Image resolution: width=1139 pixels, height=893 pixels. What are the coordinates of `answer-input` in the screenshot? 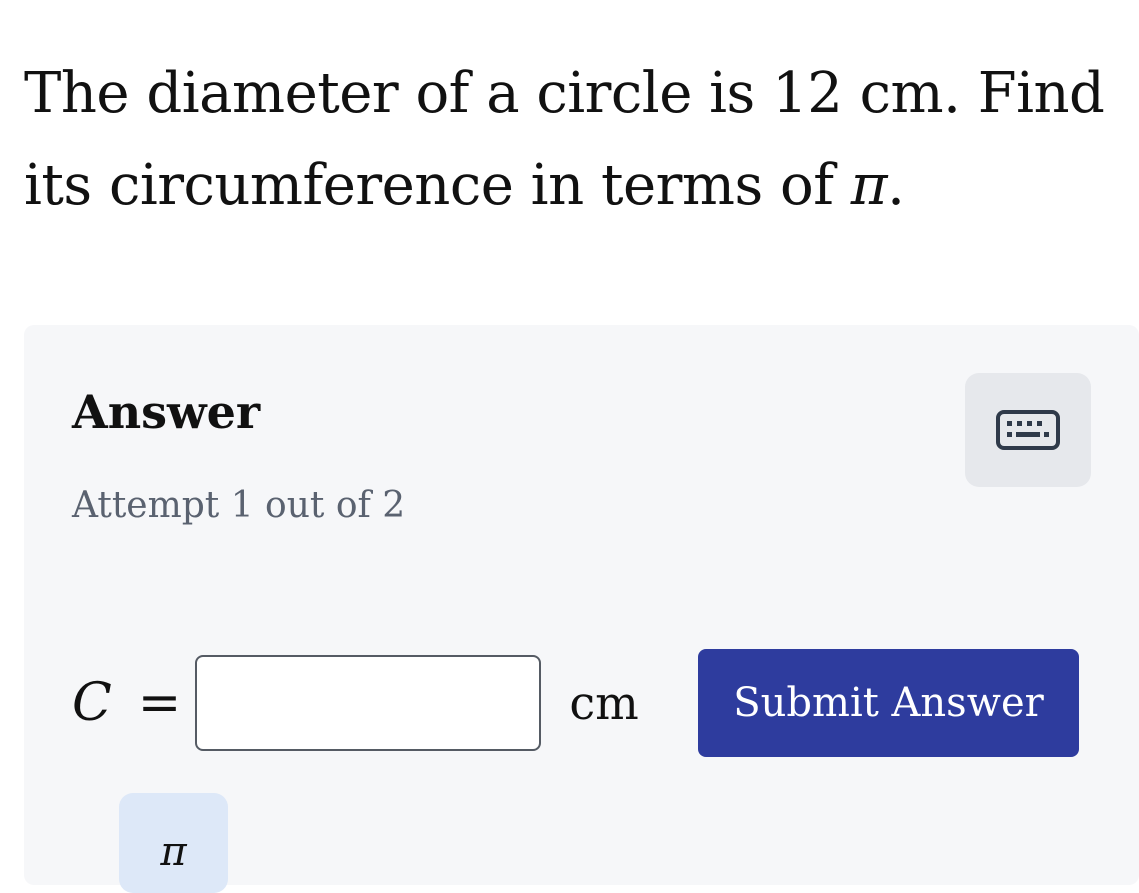 It's located at (368, 703).